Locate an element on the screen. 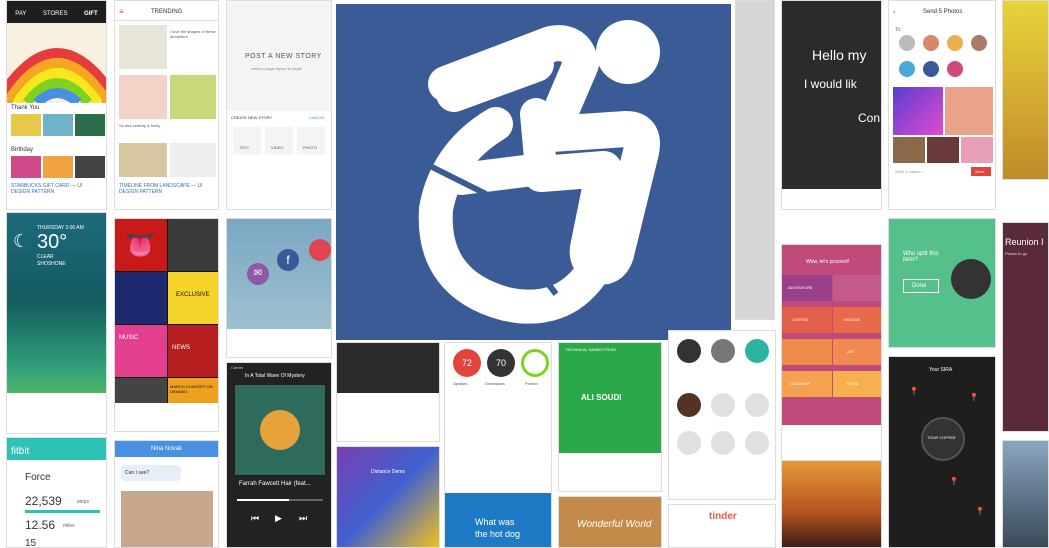 The width and height of the screenshot is (1049, 548). cuisine-title: Wow, let's proceed! is located at coordinates (828, 262).